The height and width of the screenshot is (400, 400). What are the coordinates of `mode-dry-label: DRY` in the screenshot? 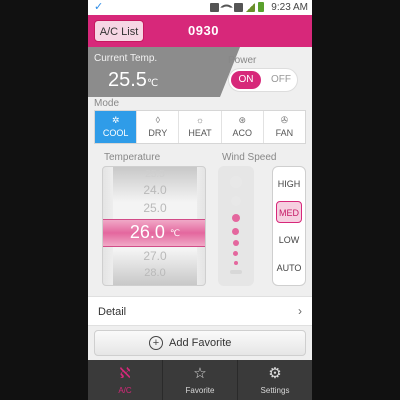 It's located at (158, 133).